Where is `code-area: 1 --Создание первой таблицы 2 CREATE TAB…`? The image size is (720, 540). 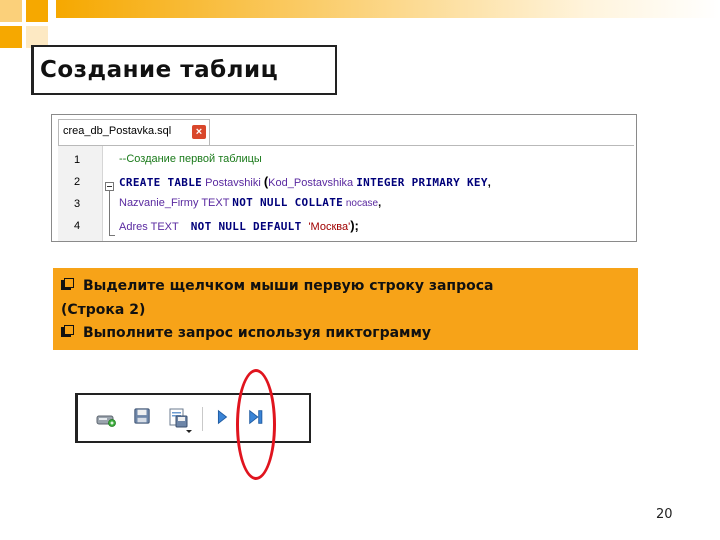 code-area: 1 --Создание первой таблицы 2 CREATE TAB… is located at coordinates (346, 193).